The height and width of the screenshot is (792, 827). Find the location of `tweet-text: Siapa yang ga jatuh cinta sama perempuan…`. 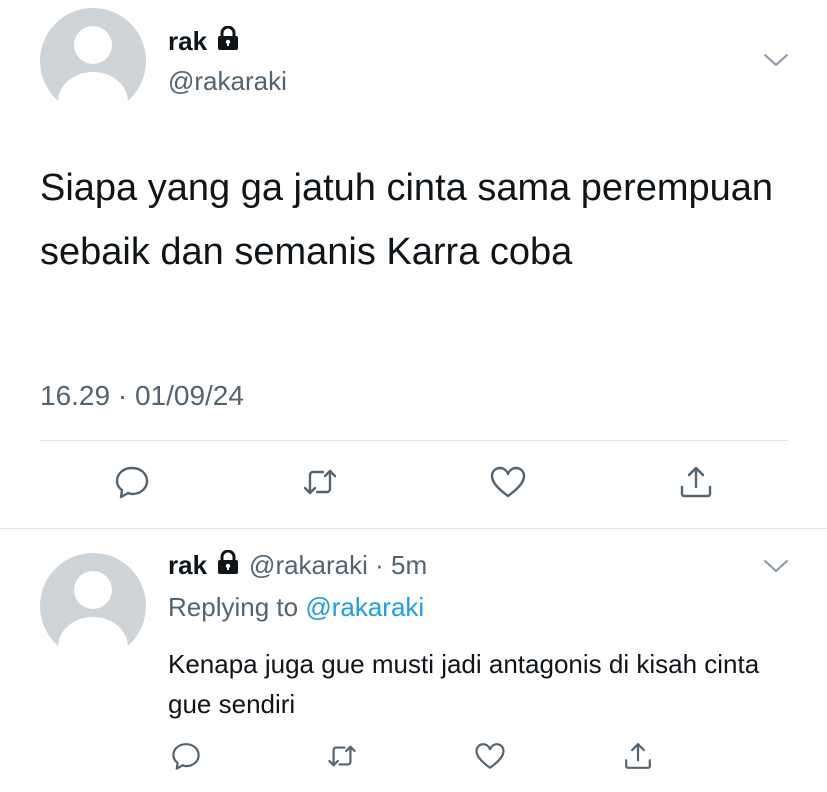

tweet-text: Siapa yang ga jatuh cinta sama perempuan… is located at coordinates (407, 220).